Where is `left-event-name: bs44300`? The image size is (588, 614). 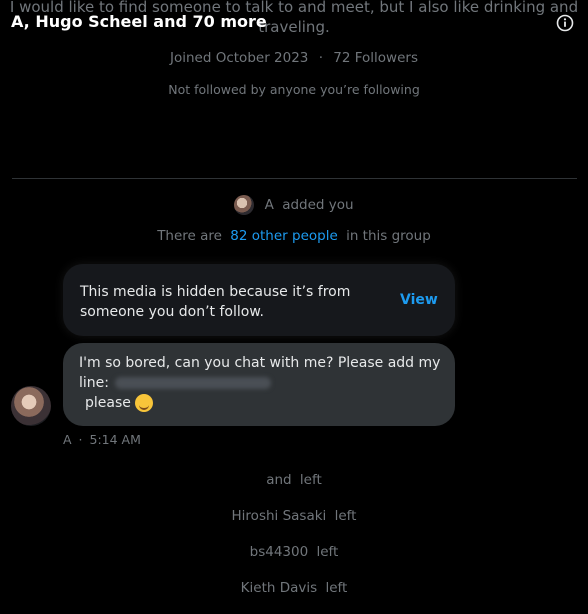 left-event-name: bs44300 is located at coordinates (279, 552).